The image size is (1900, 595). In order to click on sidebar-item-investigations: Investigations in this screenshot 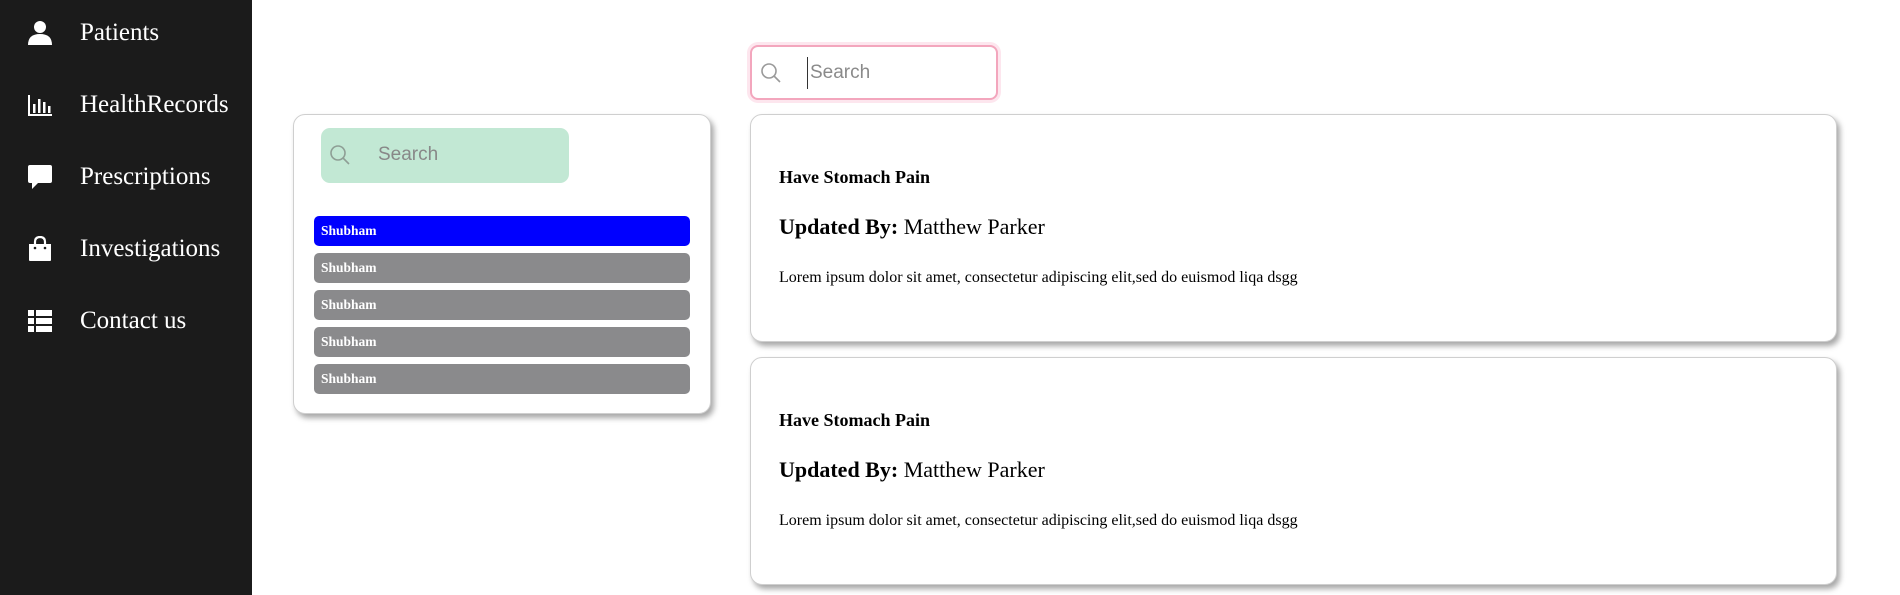, I will do `click(126, 249)`.